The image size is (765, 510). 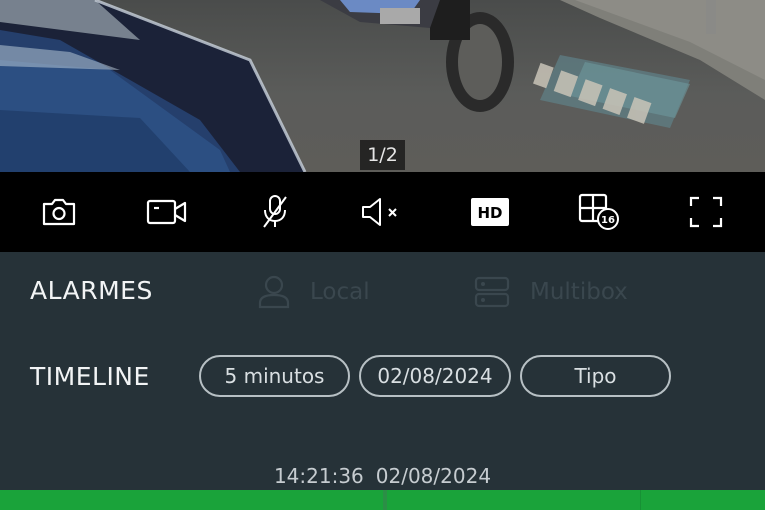 What do you see at coordinates (579, 292) in the screenshot?
I see `alarm-option-multibox-label: Multibox` at bounding box center [579, 292].